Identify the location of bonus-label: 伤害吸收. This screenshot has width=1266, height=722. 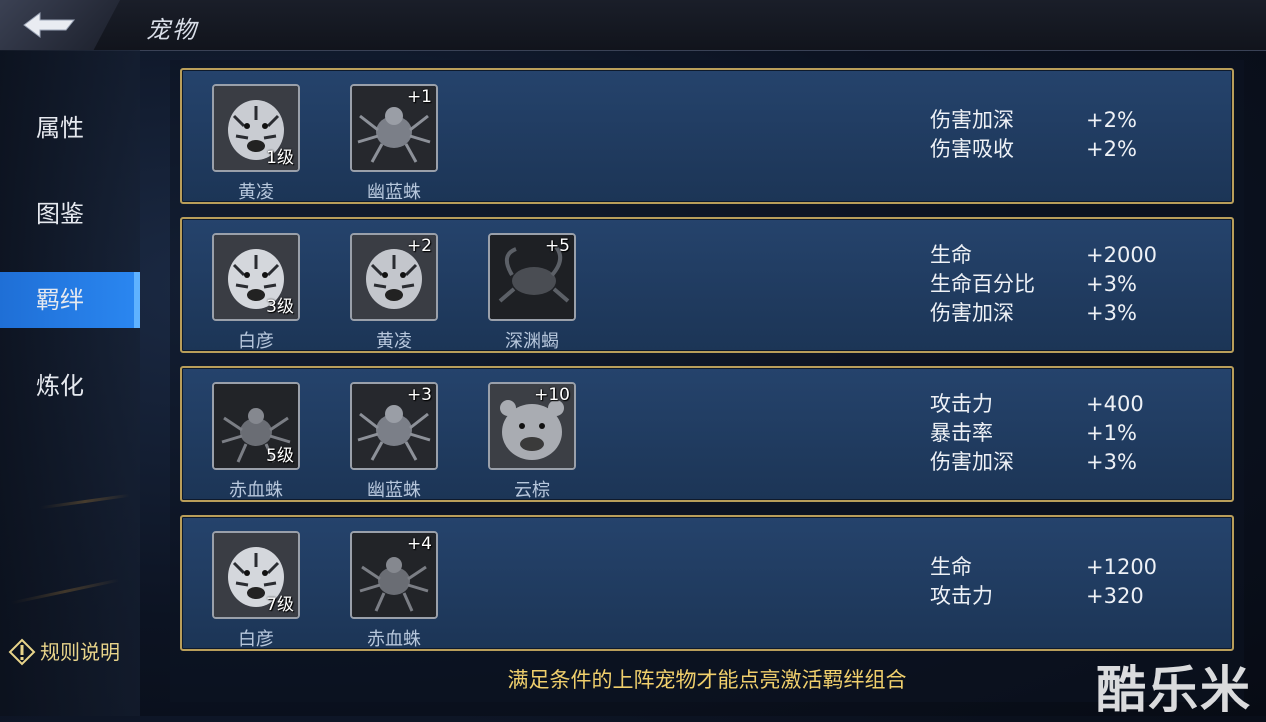
(972, 149).